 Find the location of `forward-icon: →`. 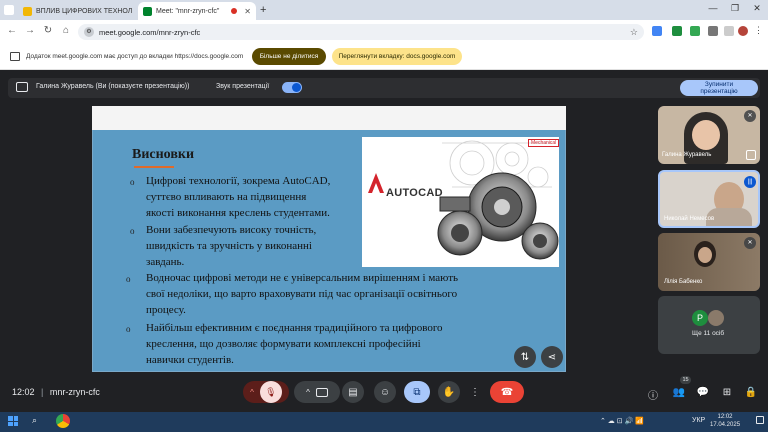

forward-icon: → is located at coordinates (30, 30).